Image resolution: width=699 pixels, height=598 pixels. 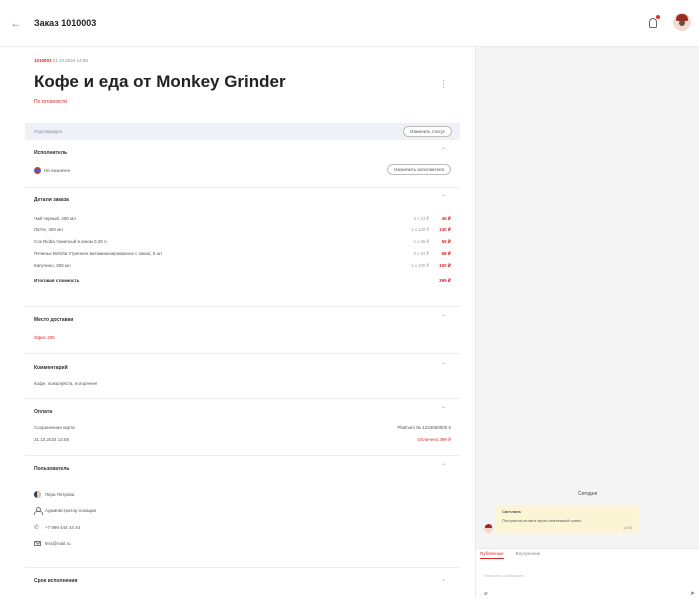 What do you see at coordinates (57, 170) in the screenshot?
I see `executor-value: Не назначен` at bounding box center [57, 170].